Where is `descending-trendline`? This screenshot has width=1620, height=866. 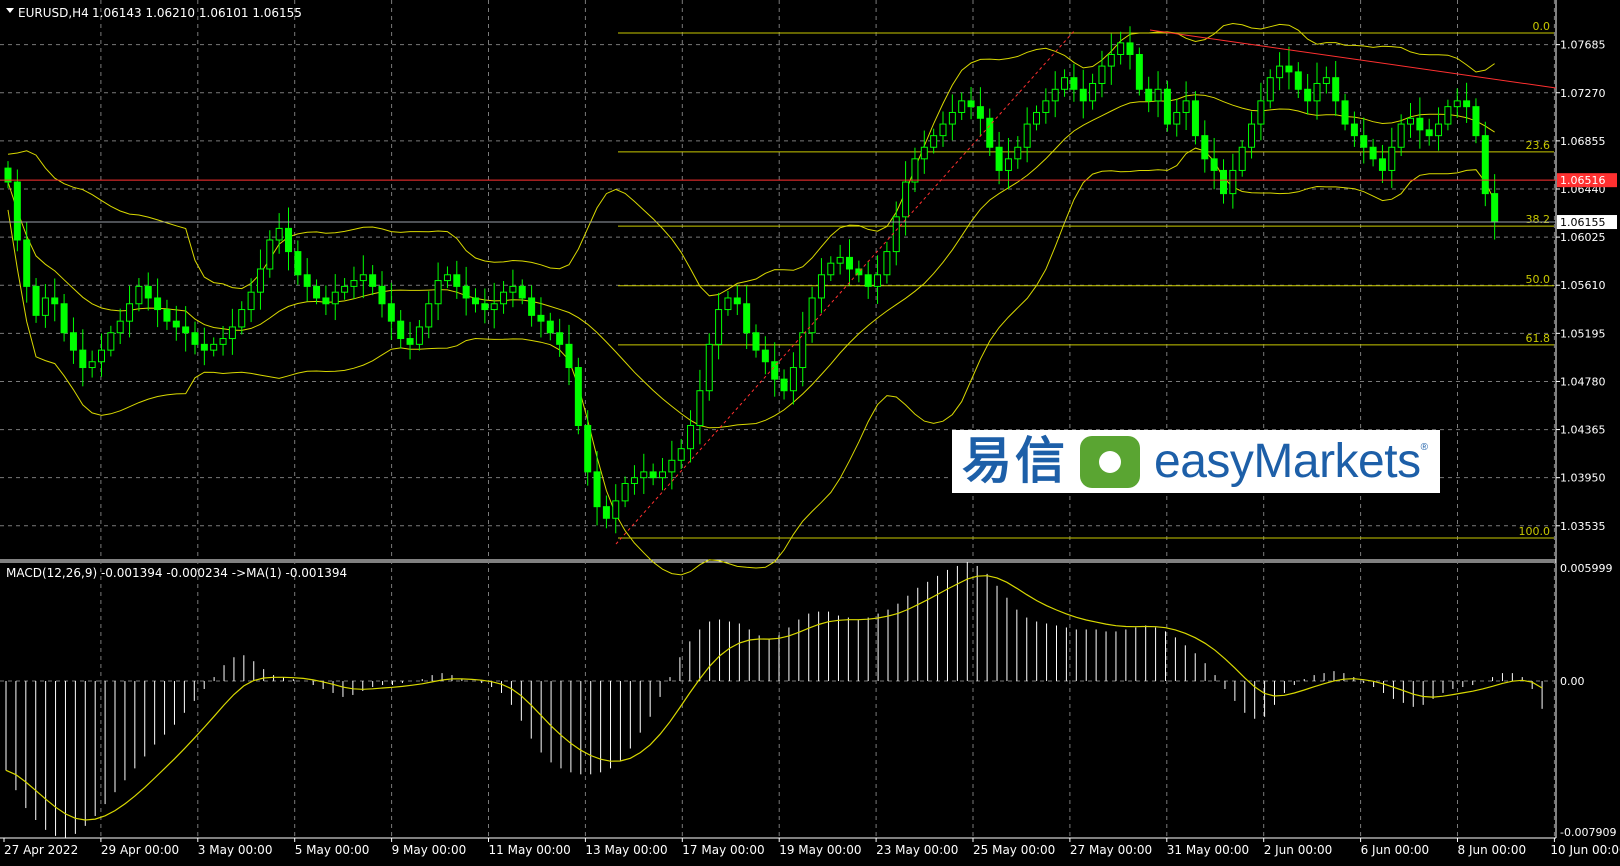 descending-trendline is located at coordinates (1353, 59).